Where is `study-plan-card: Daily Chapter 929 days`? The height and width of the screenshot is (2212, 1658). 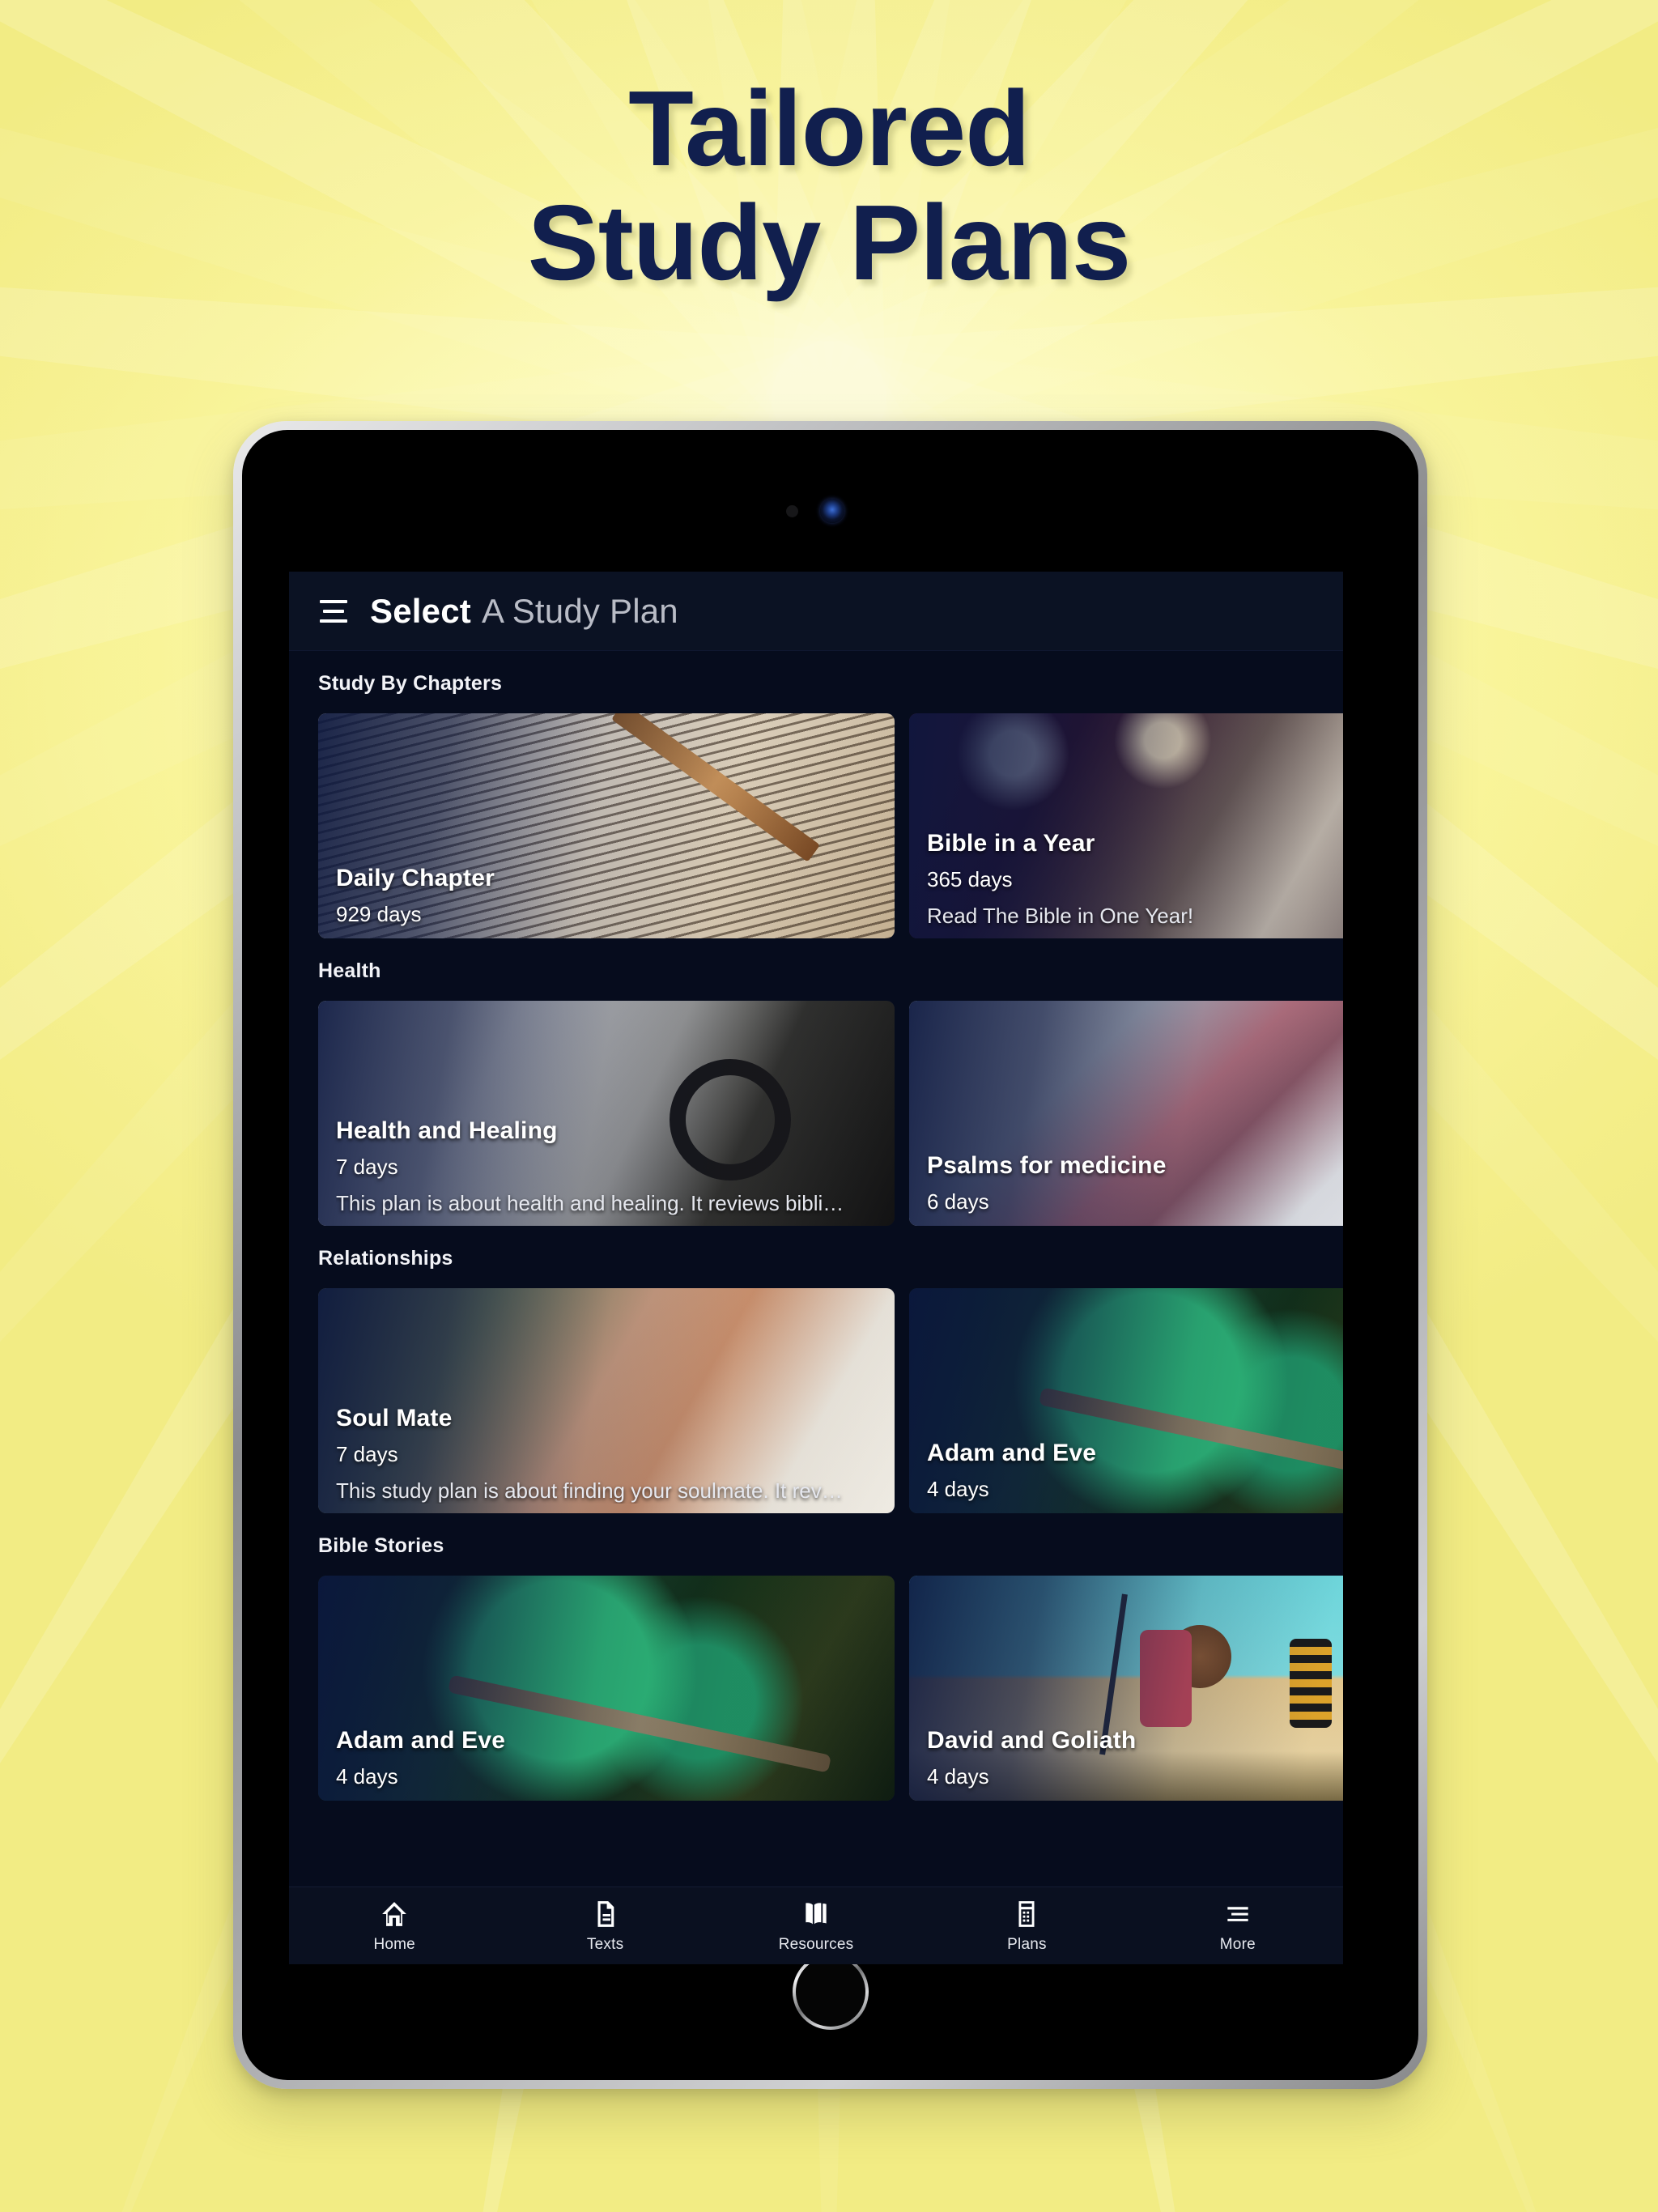
study-plan-card: Daily Chapter 929 days is located at coordinates (606, 825).